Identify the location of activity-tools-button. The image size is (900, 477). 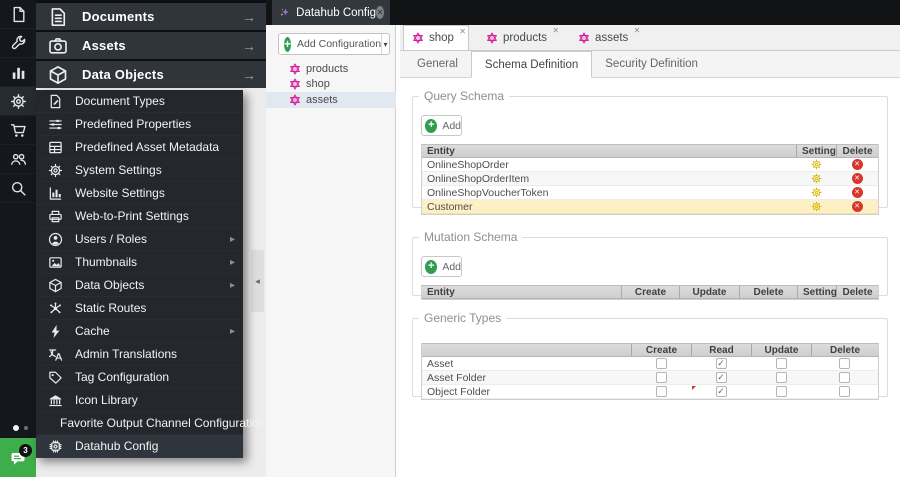
(18, 43).